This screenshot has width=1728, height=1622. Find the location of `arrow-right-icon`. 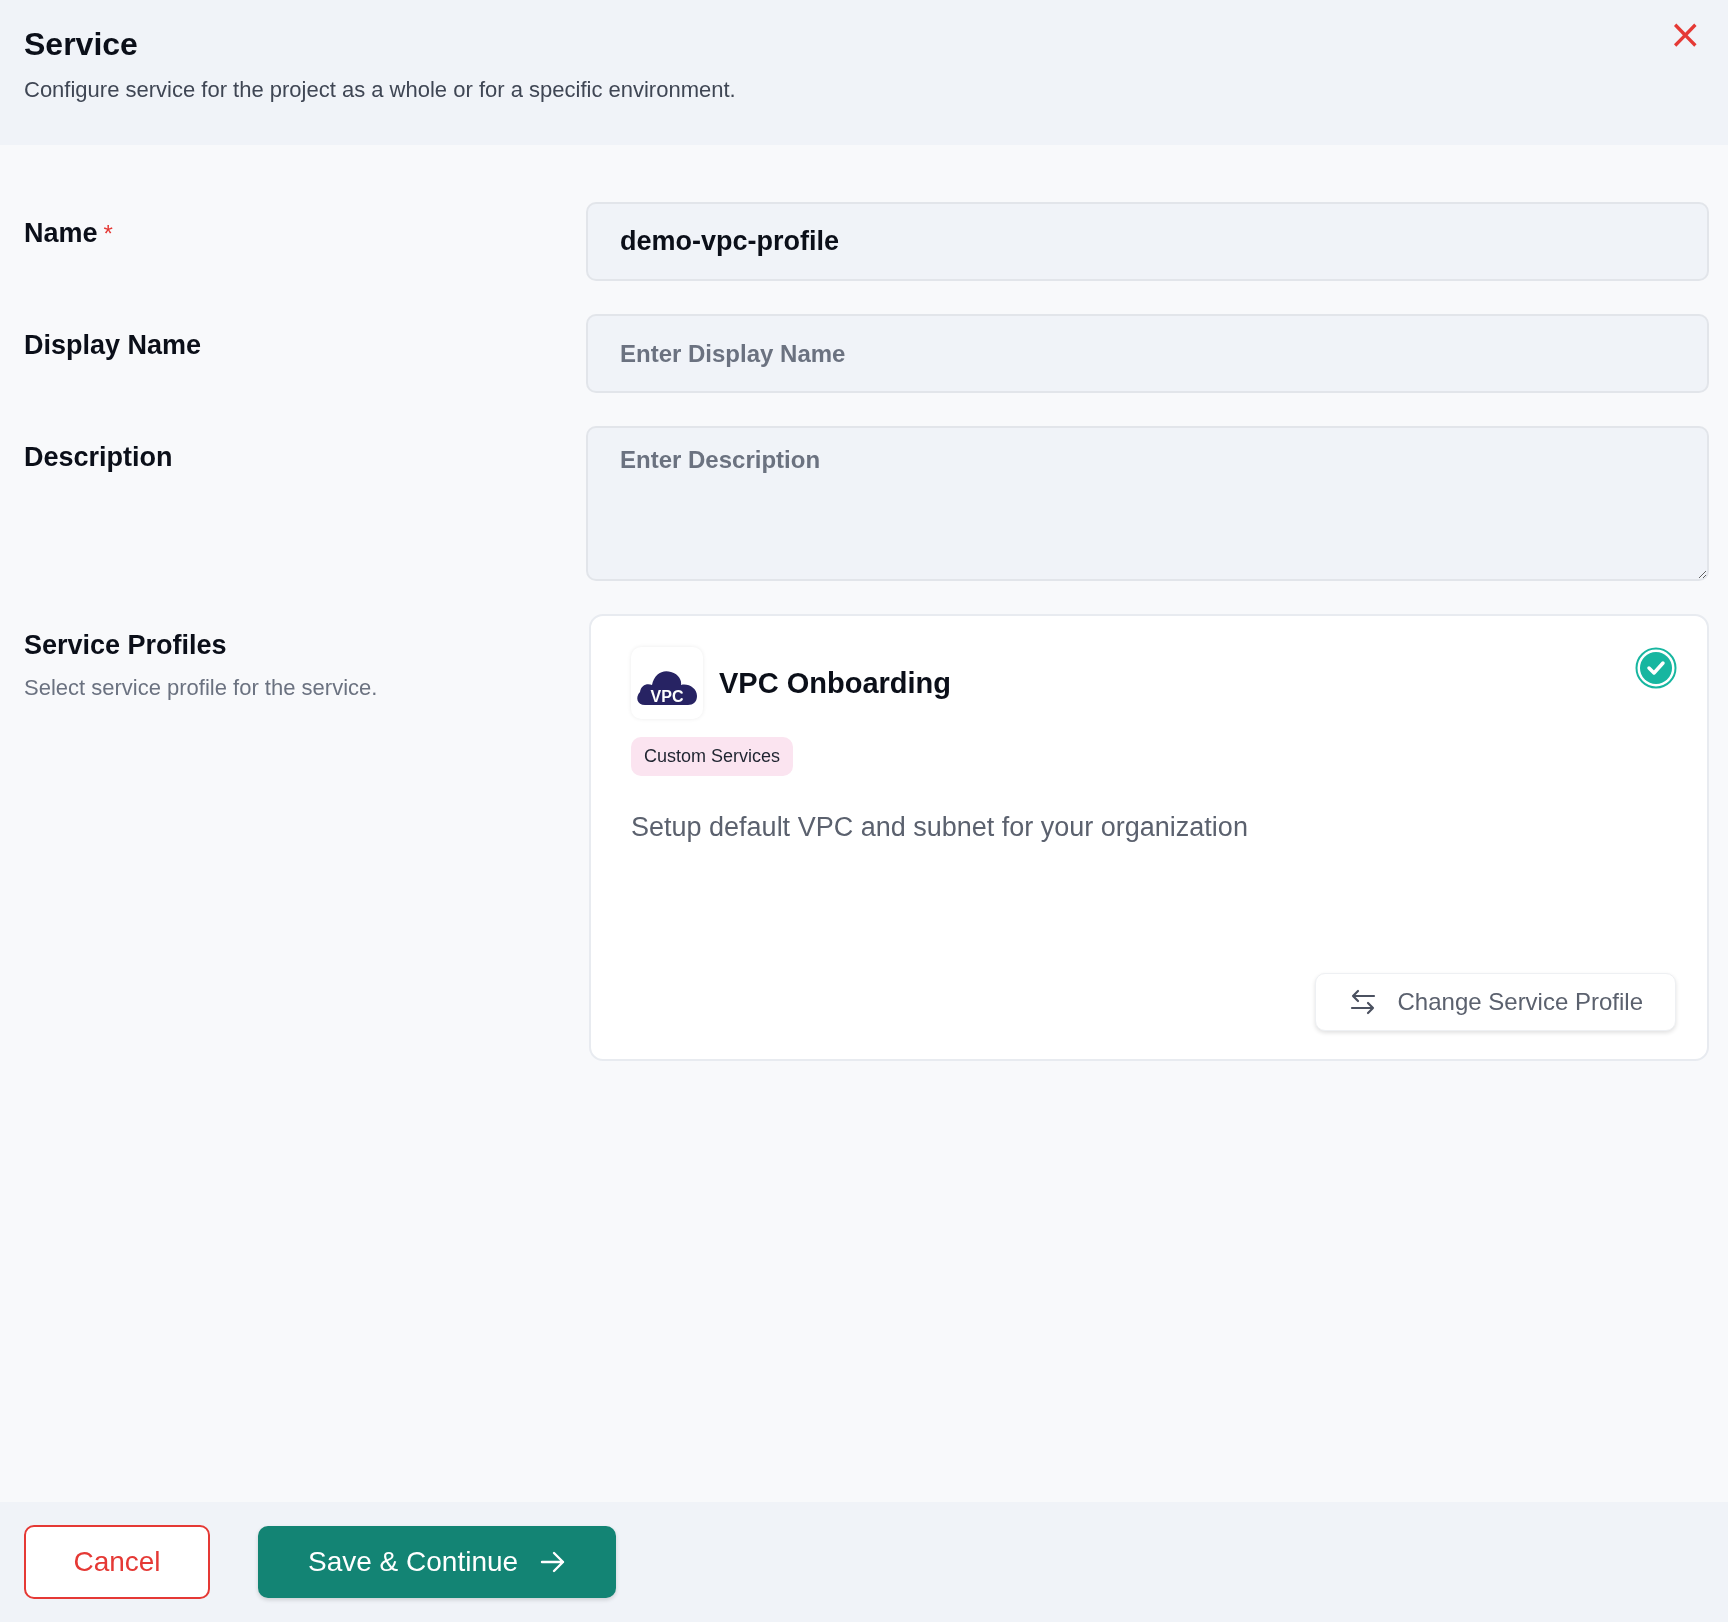

arrow-right-icon is located at coordinates (553, 1562).